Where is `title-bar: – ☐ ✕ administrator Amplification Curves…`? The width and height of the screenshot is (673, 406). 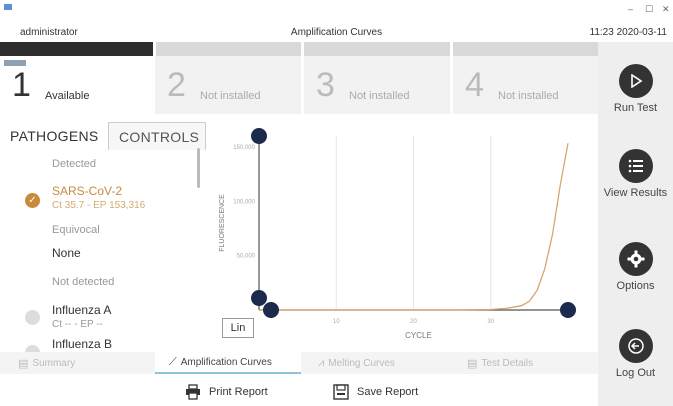
title-bar: – ☐ ✕ administrator Amplification Curves… is located at coordinates (336, 21).